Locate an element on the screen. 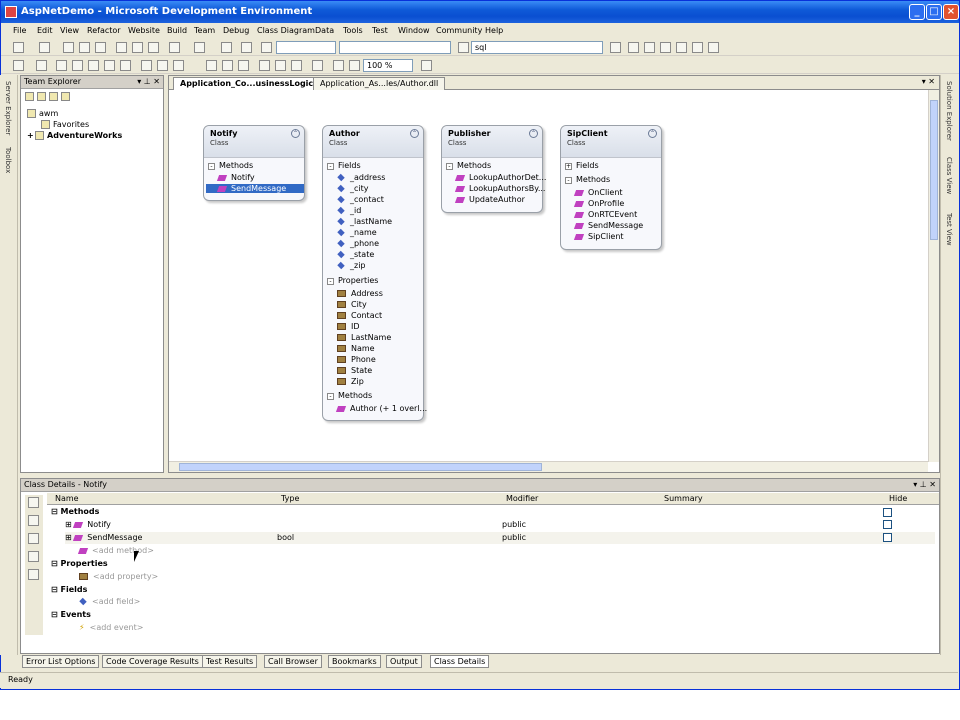 Image resolution: width=960 pixels, height=720 pixels. add-interface-icon is located at coordinates (93, 65).